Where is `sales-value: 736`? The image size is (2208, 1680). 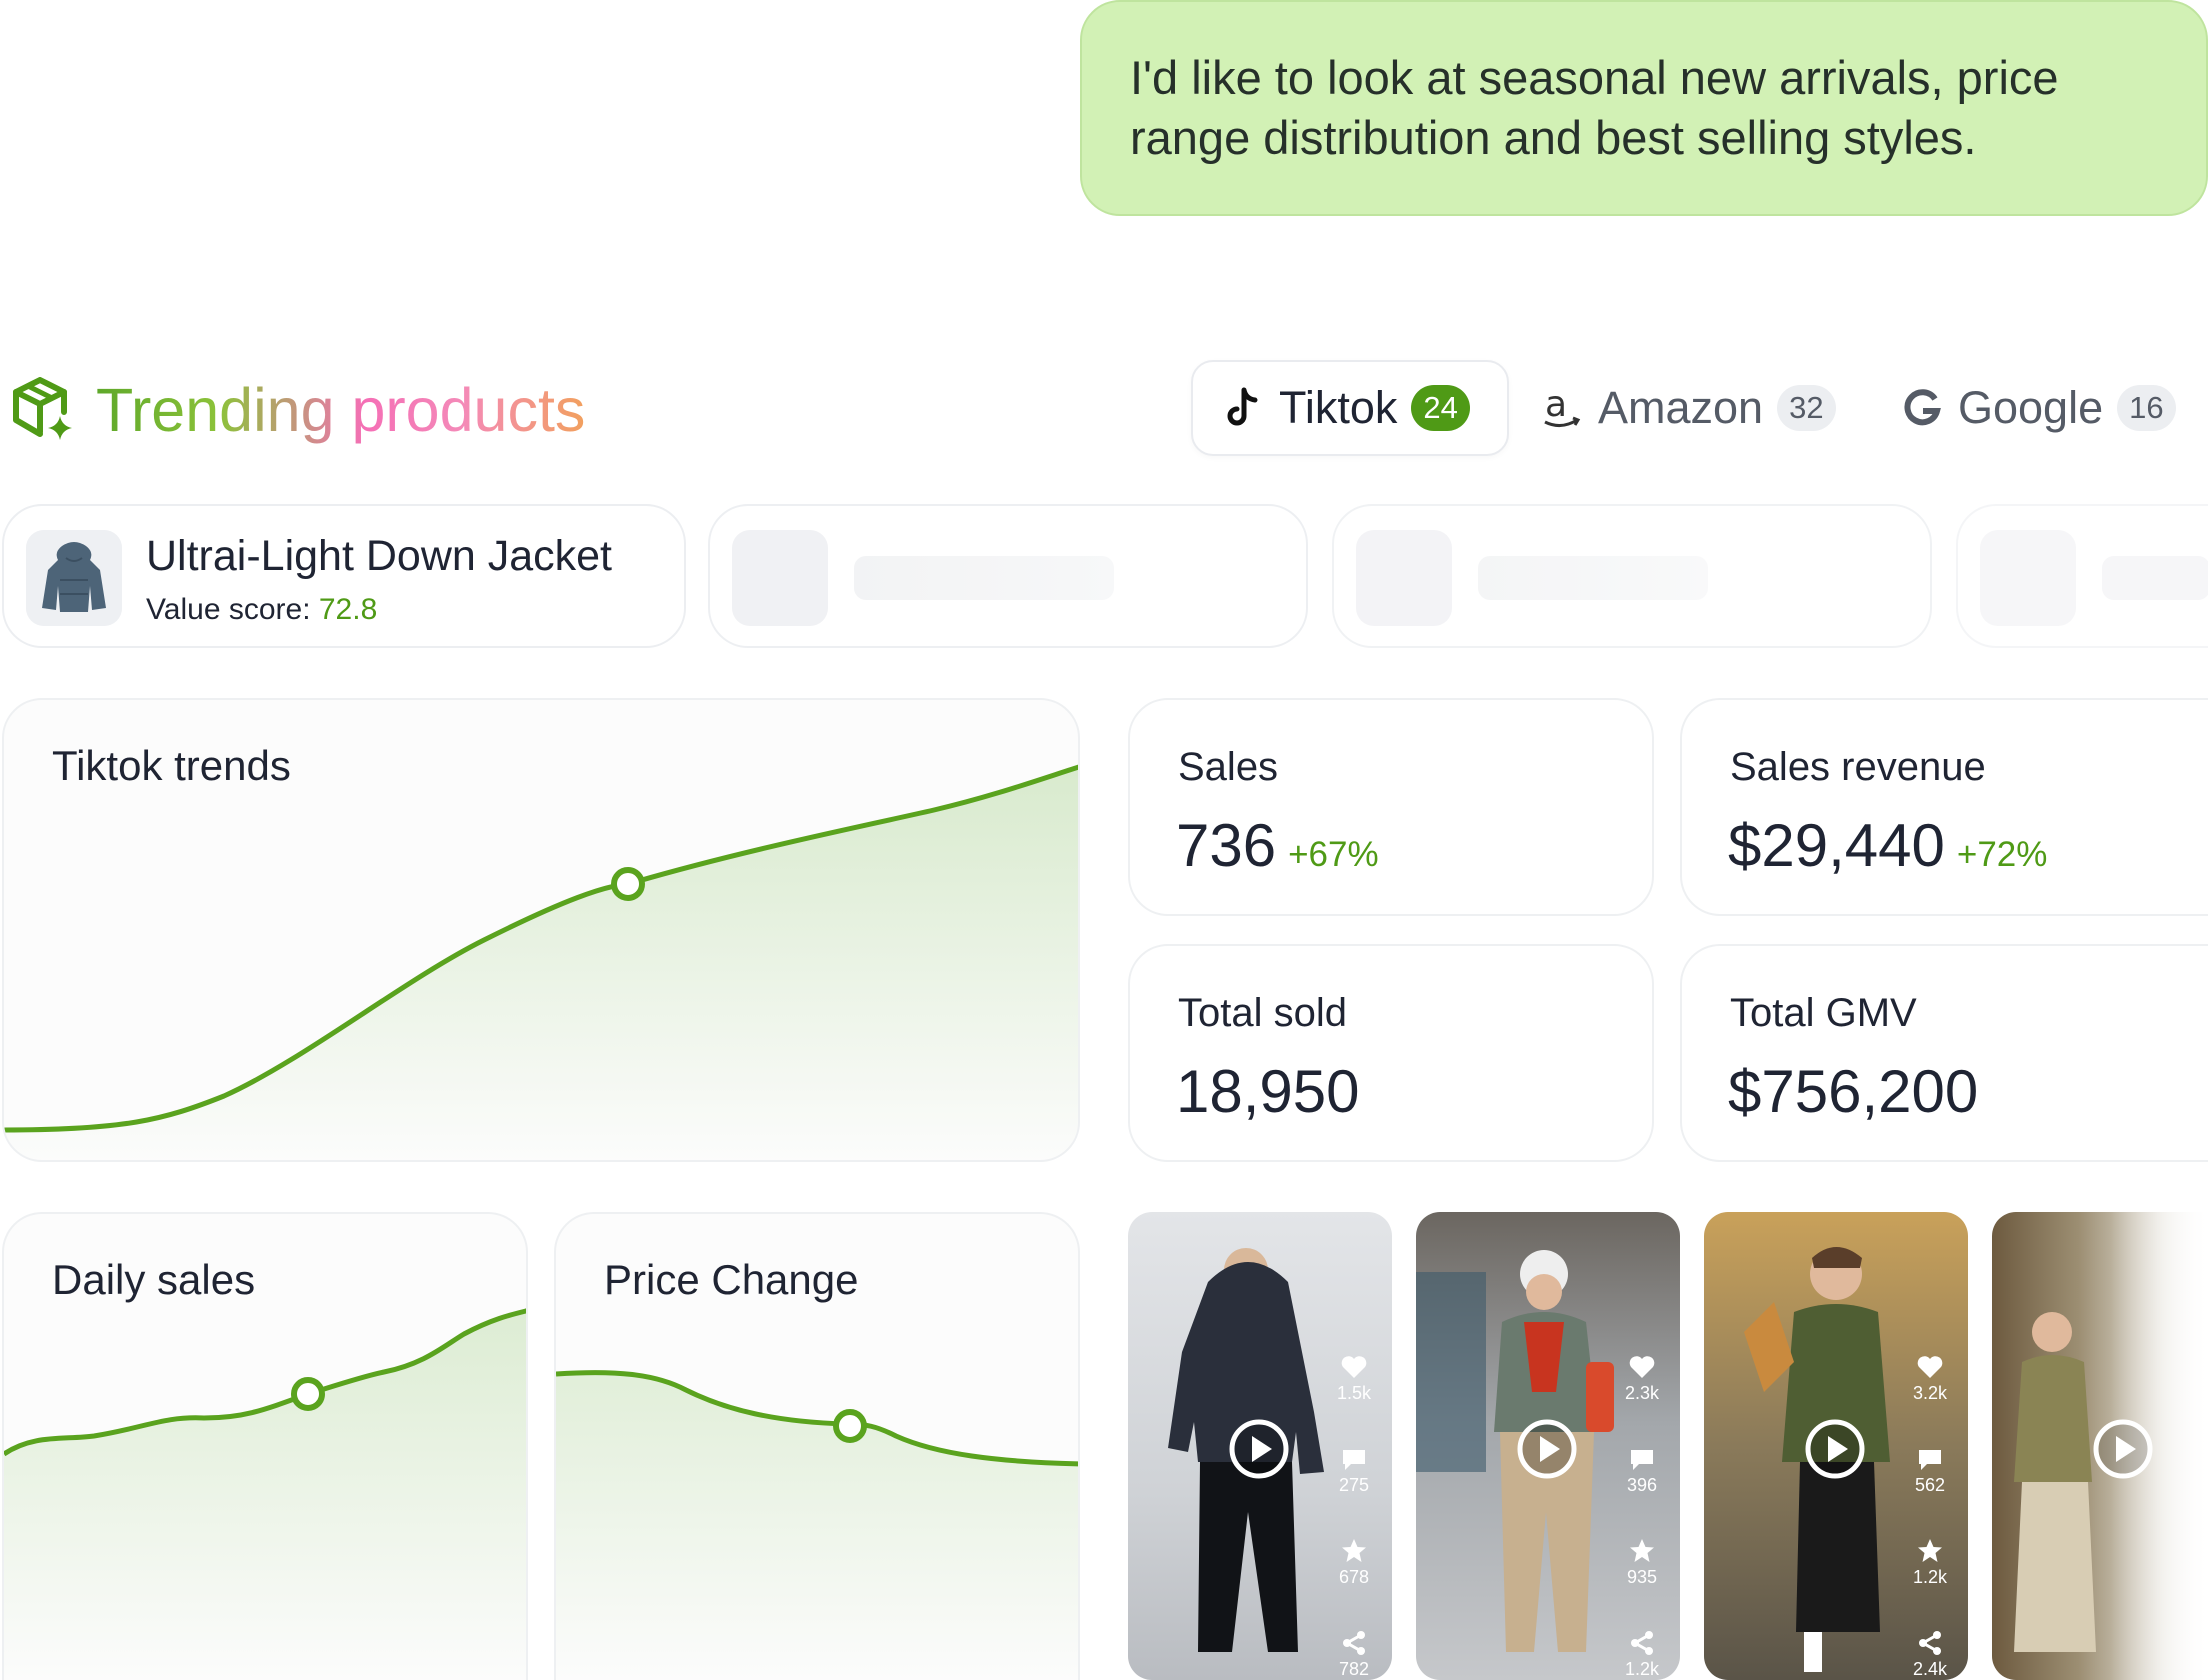 sales-value: 736 is located at coordinates (1226, 845).